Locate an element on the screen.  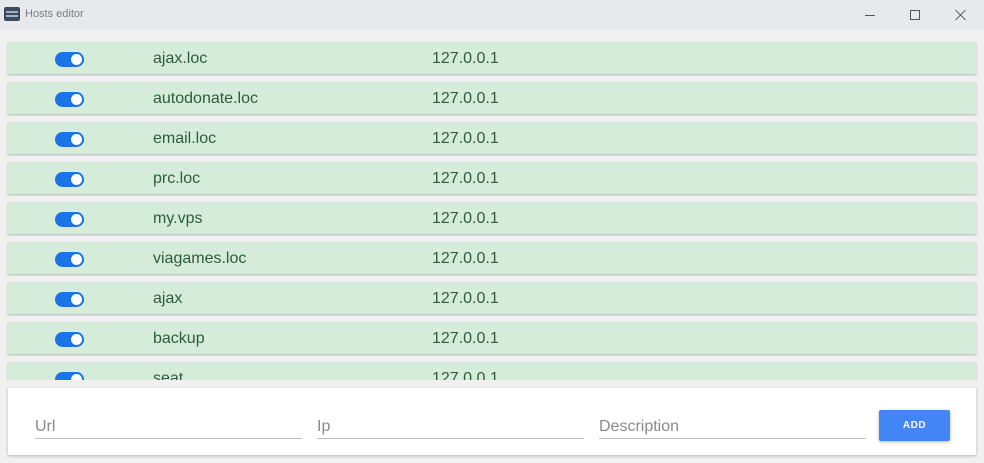
host-name: ajax.loc is located at coordinates (180, 58).